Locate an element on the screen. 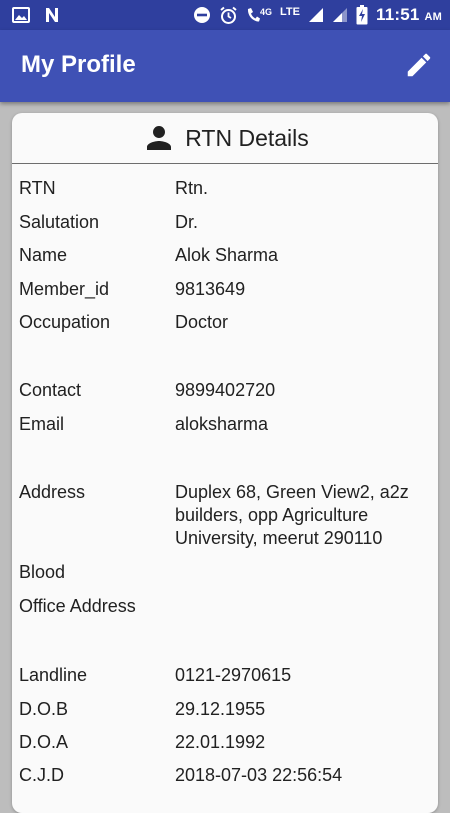 The image size is (450, 813). app-notification-icon is located at coordinates (52, 15).